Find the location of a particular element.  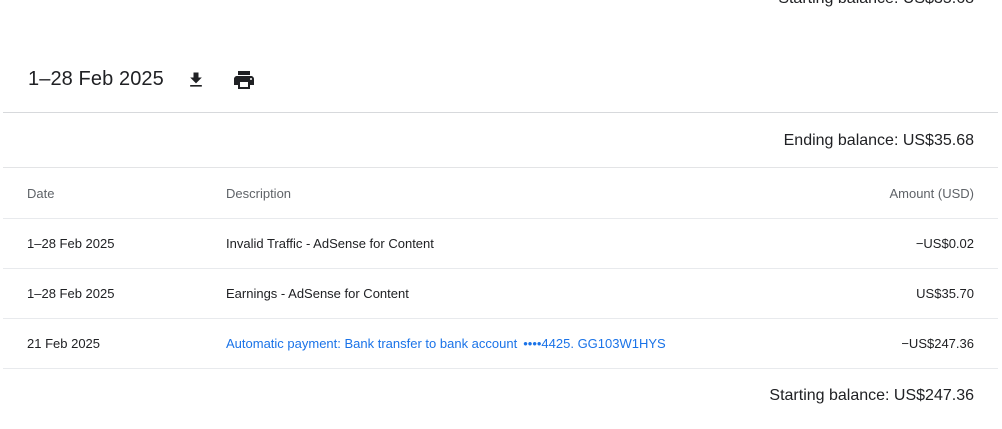

starting-balance: Starting balance: US$247.36 is located at coordinates (871, 395).